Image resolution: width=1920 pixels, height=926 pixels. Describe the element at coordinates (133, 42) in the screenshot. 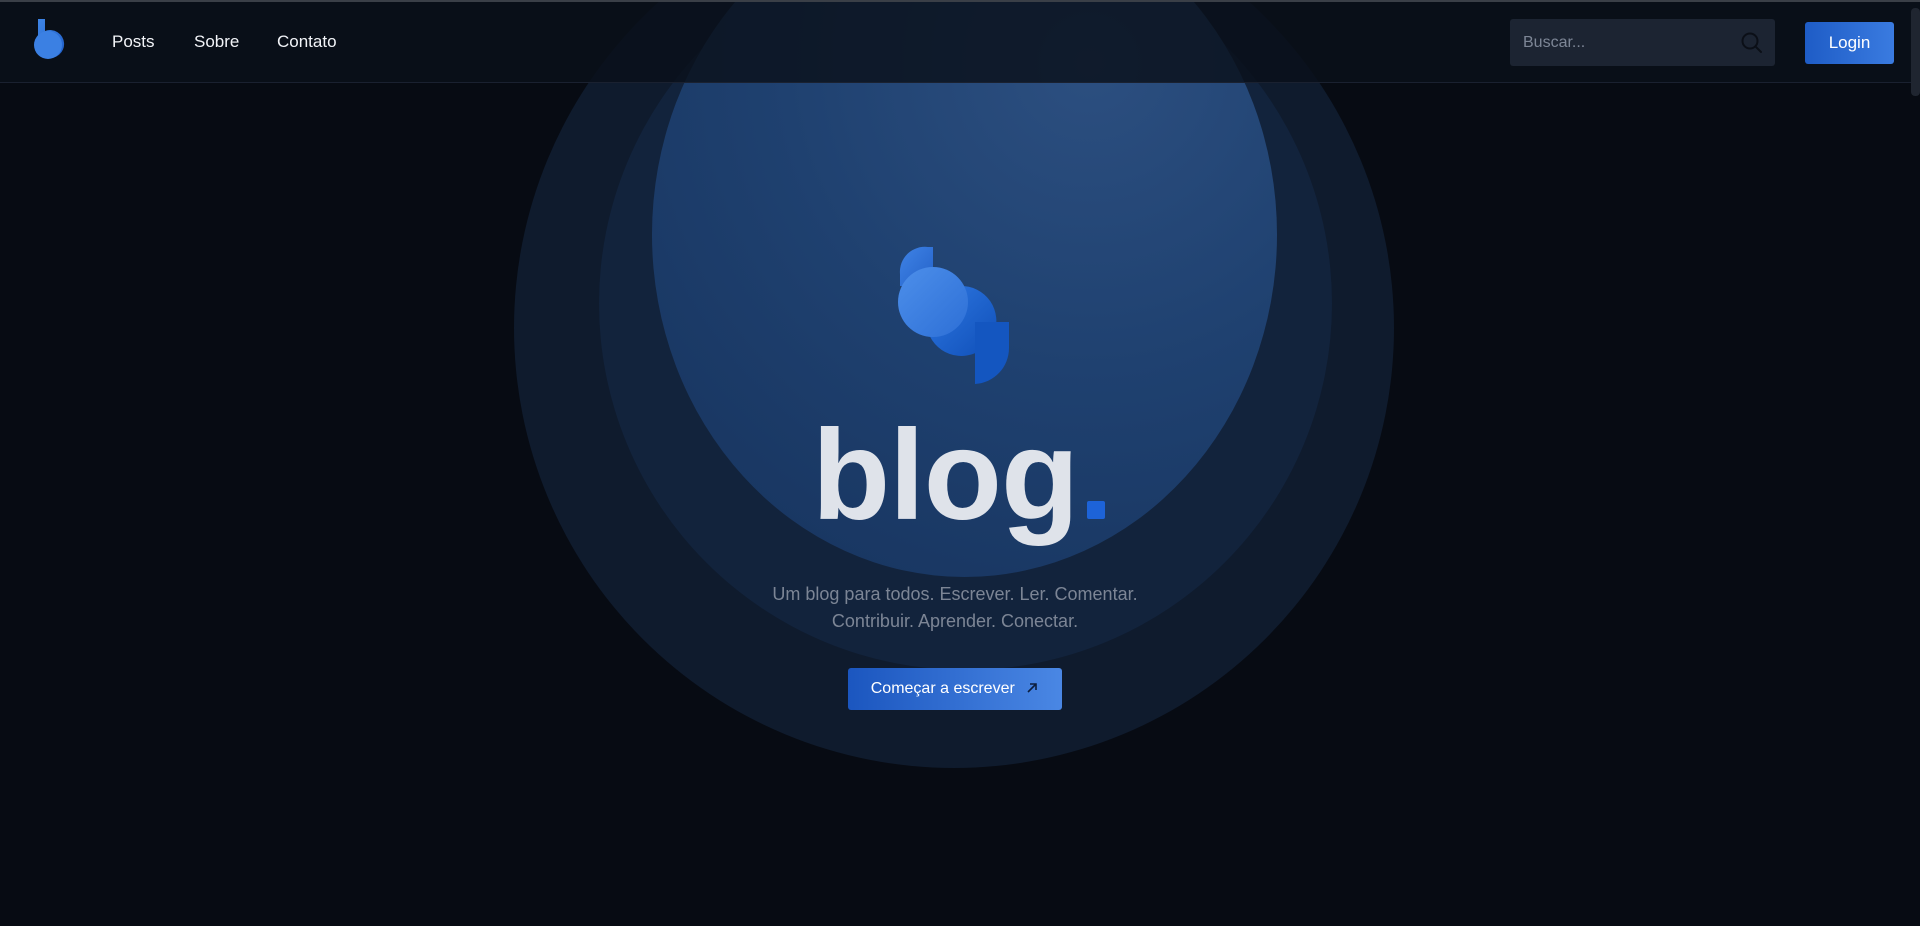

I see `nav-link-posts: Posts` at that location.